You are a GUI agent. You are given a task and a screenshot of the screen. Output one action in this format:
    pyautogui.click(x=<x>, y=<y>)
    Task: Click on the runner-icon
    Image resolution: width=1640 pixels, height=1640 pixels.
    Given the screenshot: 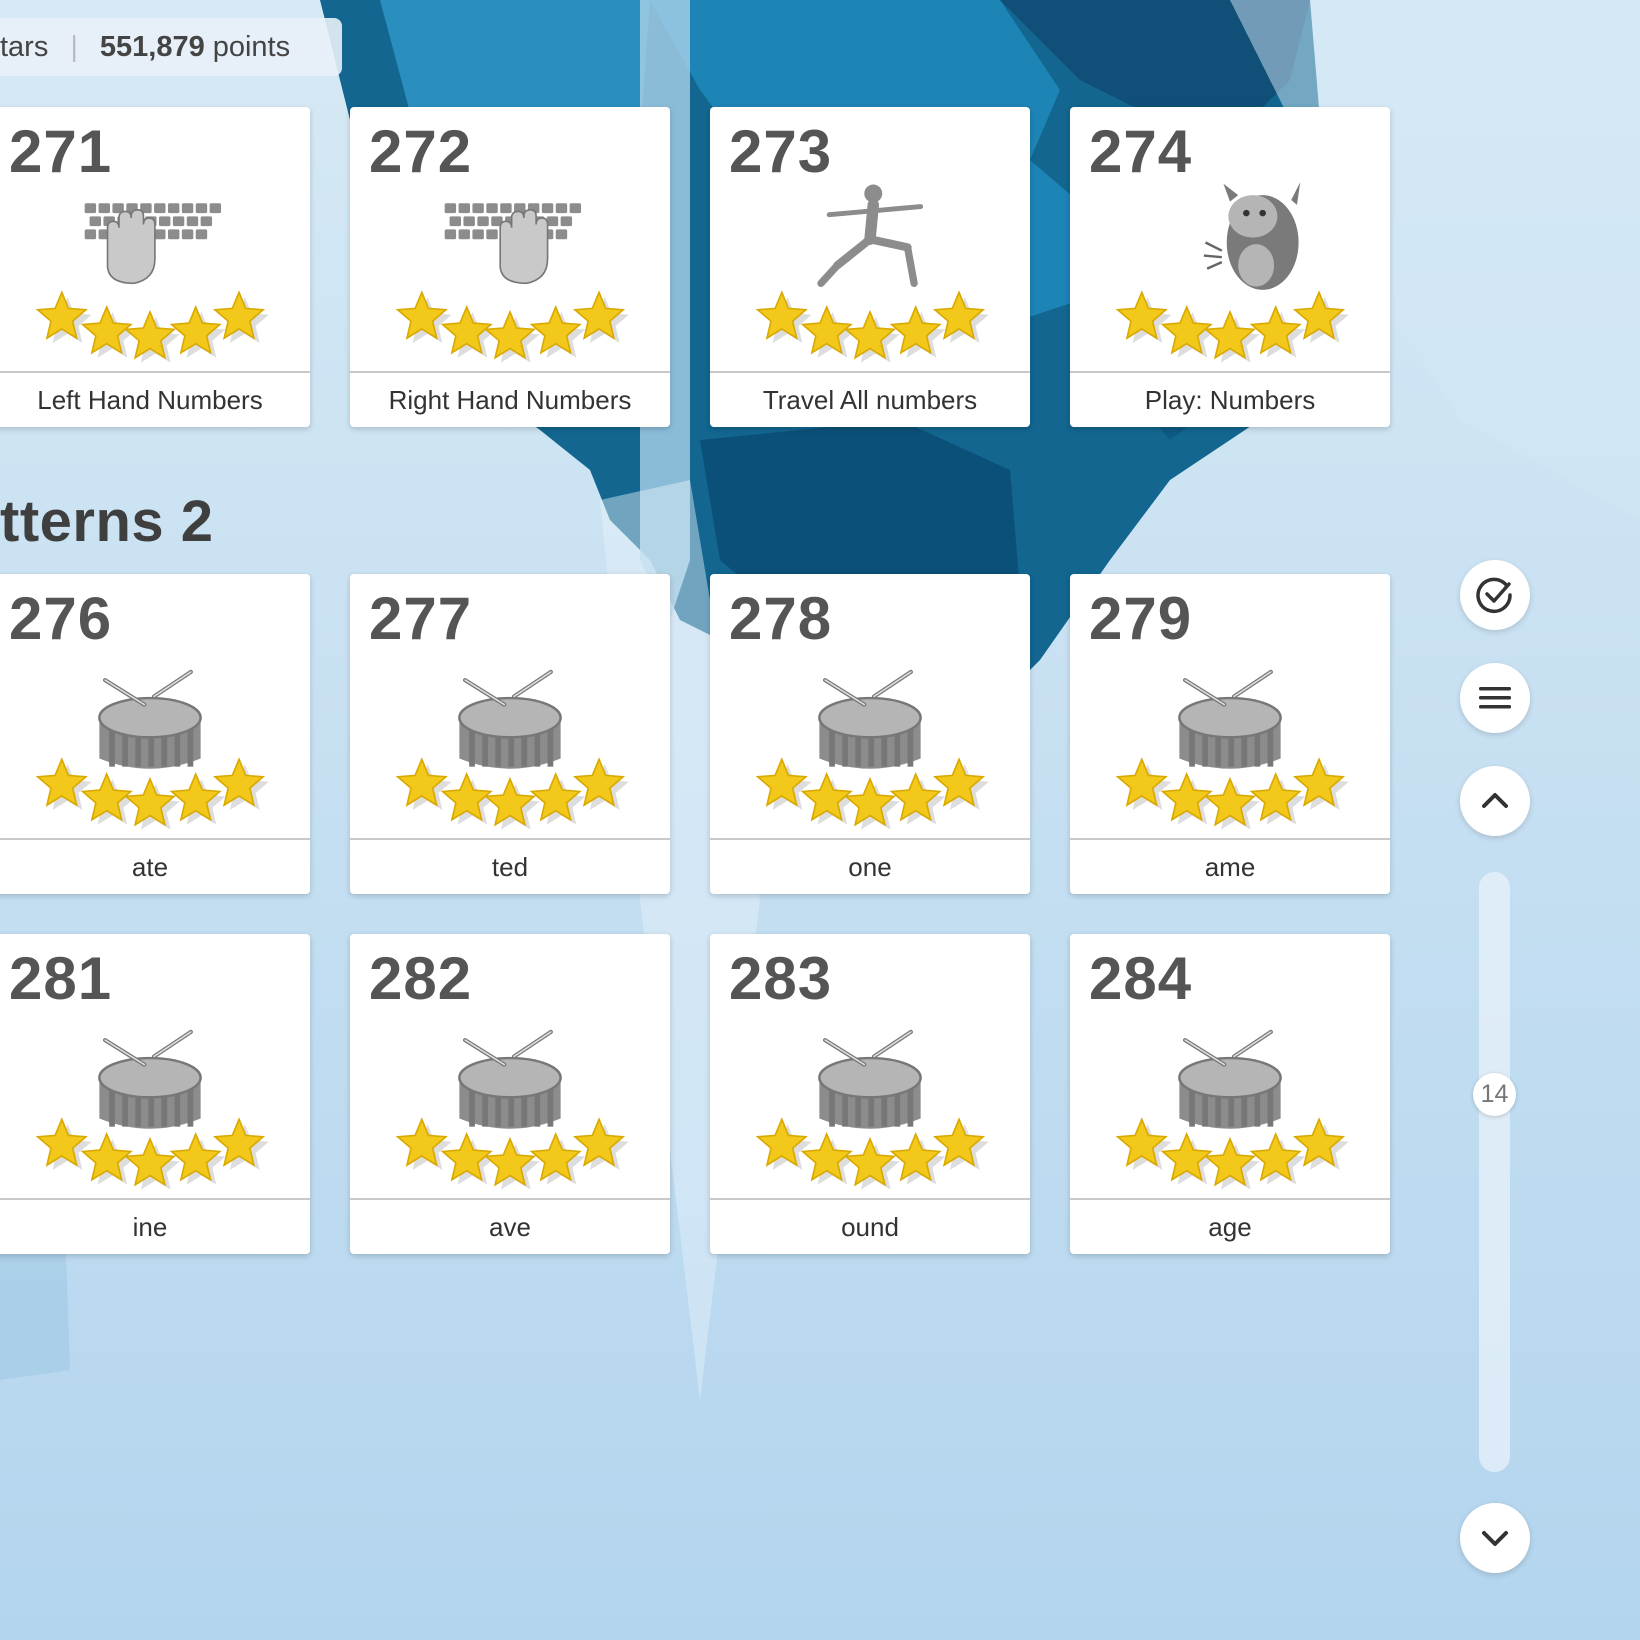 What is the action you would take?
    pyautogui.click(x=870, y=236)
    